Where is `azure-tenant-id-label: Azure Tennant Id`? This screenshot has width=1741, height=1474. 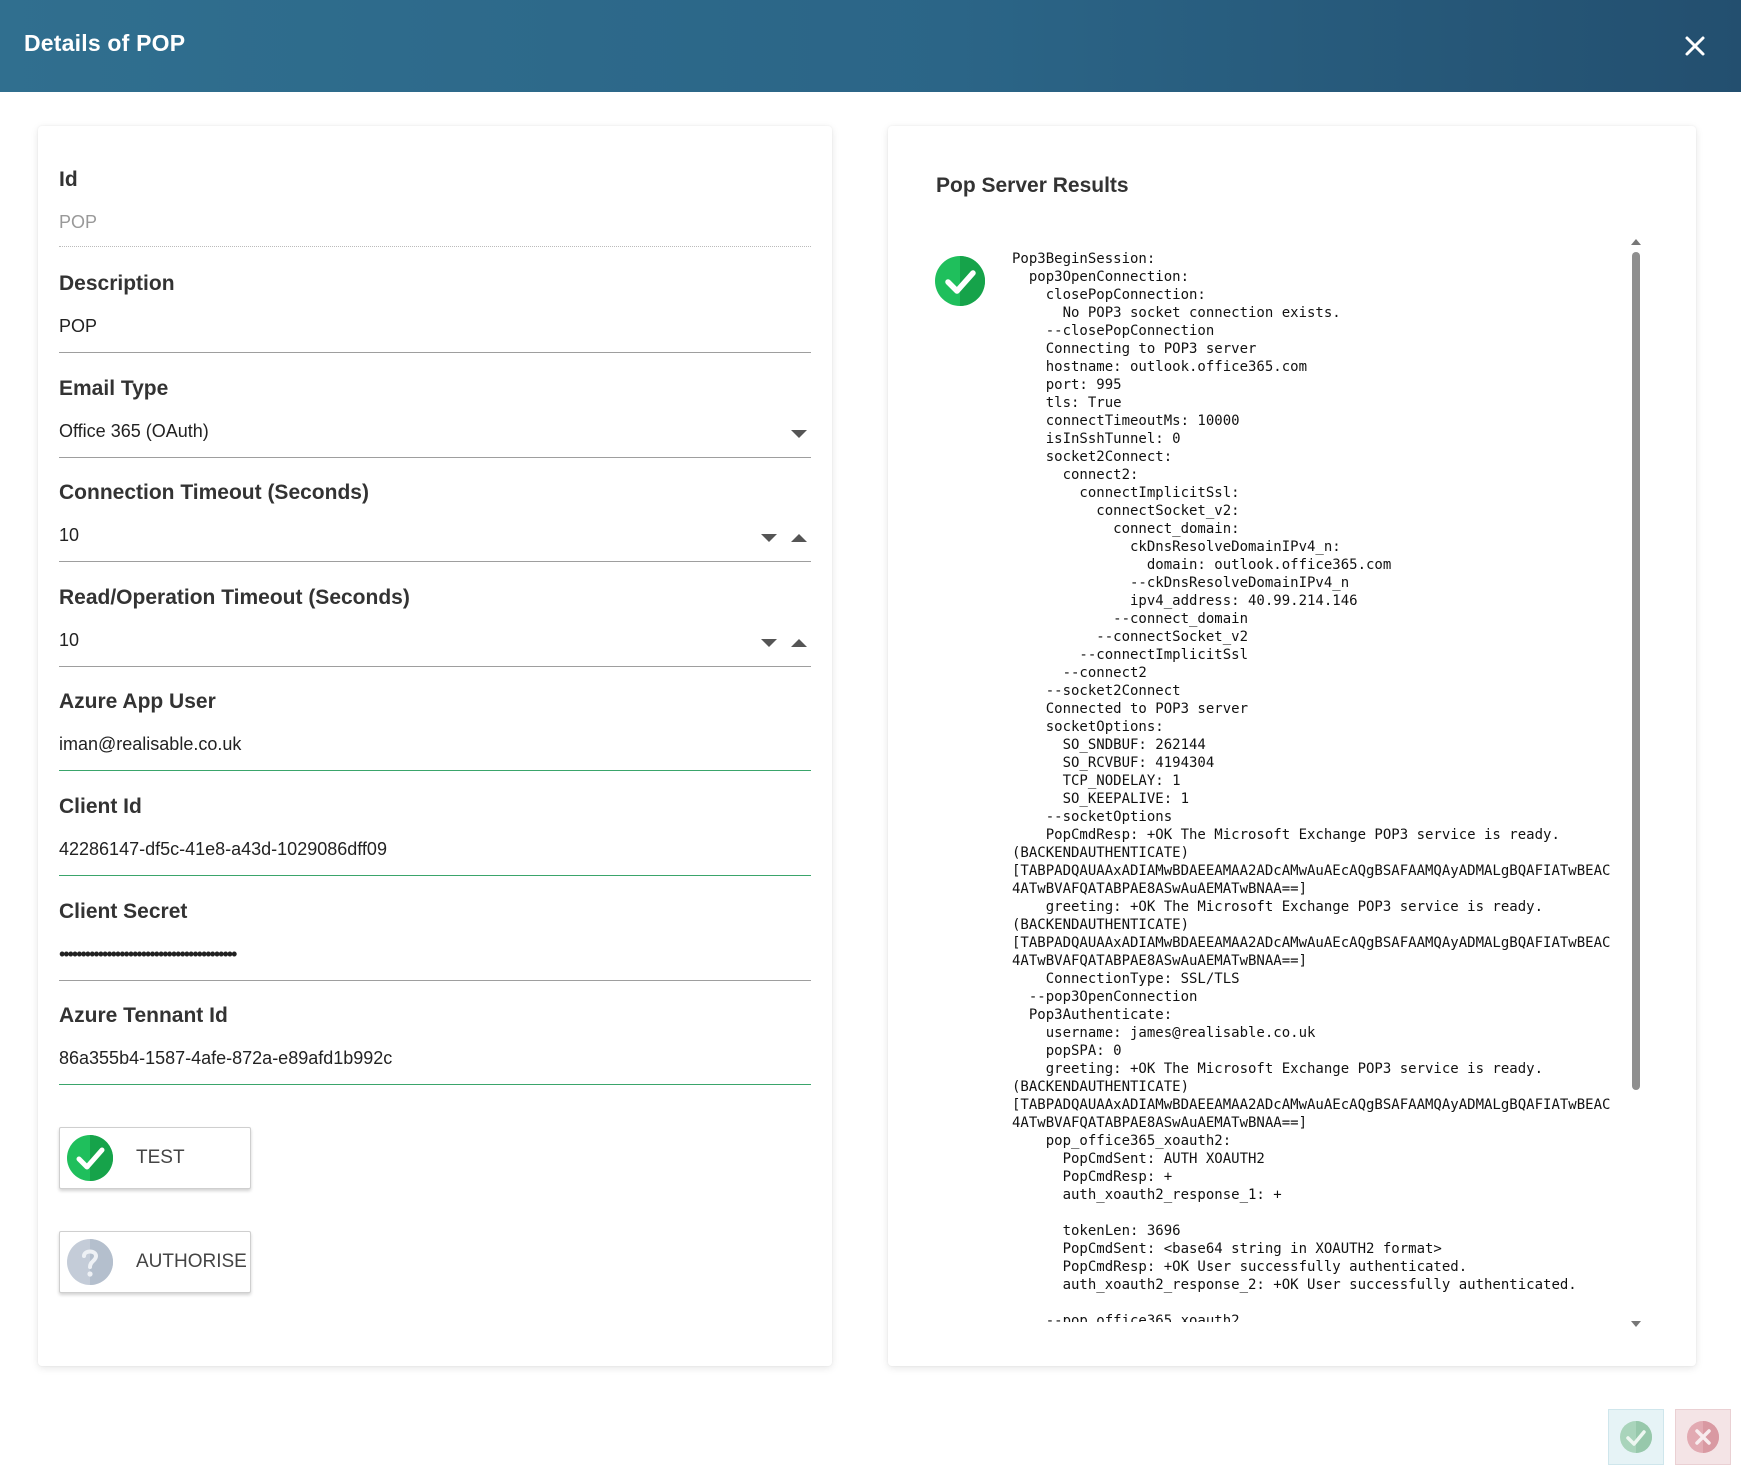
azure-tenant-id-label: Azure Tennant Id is located at coordinates (143, 1015).